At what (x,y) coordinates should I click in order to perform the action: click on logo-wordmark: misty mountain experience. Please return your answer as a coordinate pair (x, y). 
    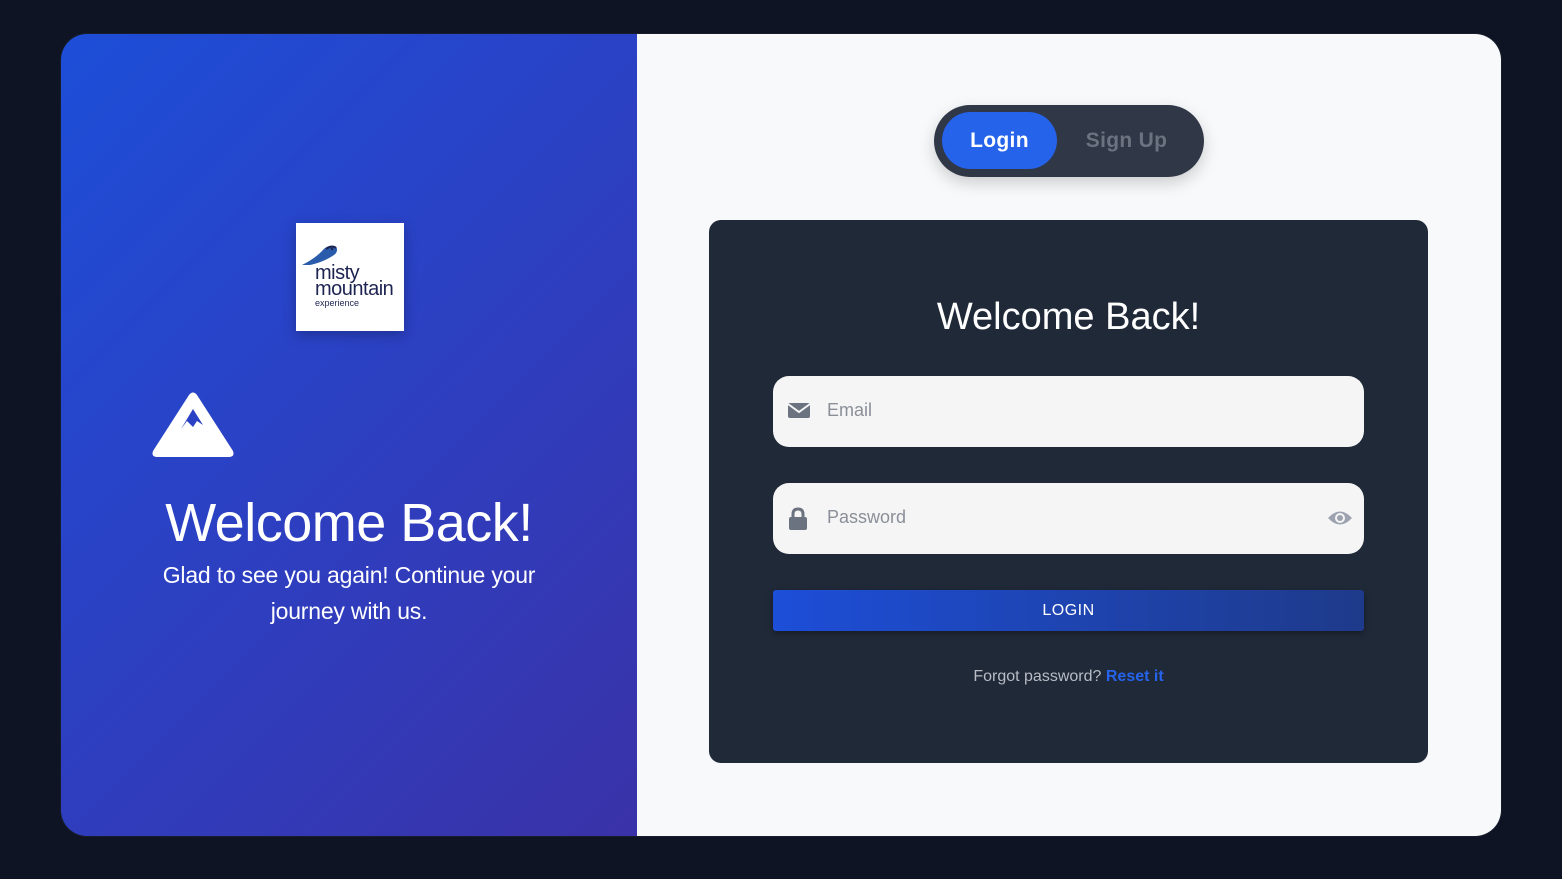
    Looking at the image, I should click on (354, 286).